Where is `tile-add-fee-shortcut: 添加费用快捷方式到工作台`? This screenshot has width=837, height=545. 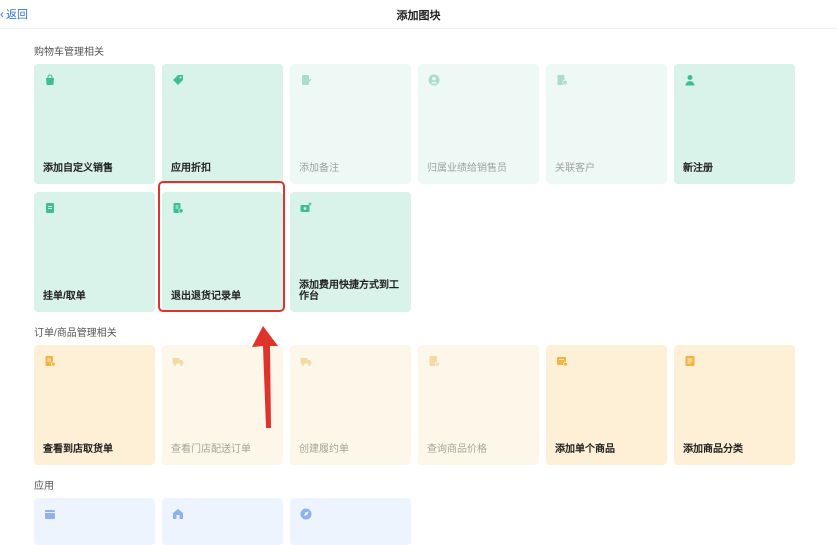 tile-add-fee-shortcut: 添加费用快捷方式到工作台 is located at coordinates (350, 252).